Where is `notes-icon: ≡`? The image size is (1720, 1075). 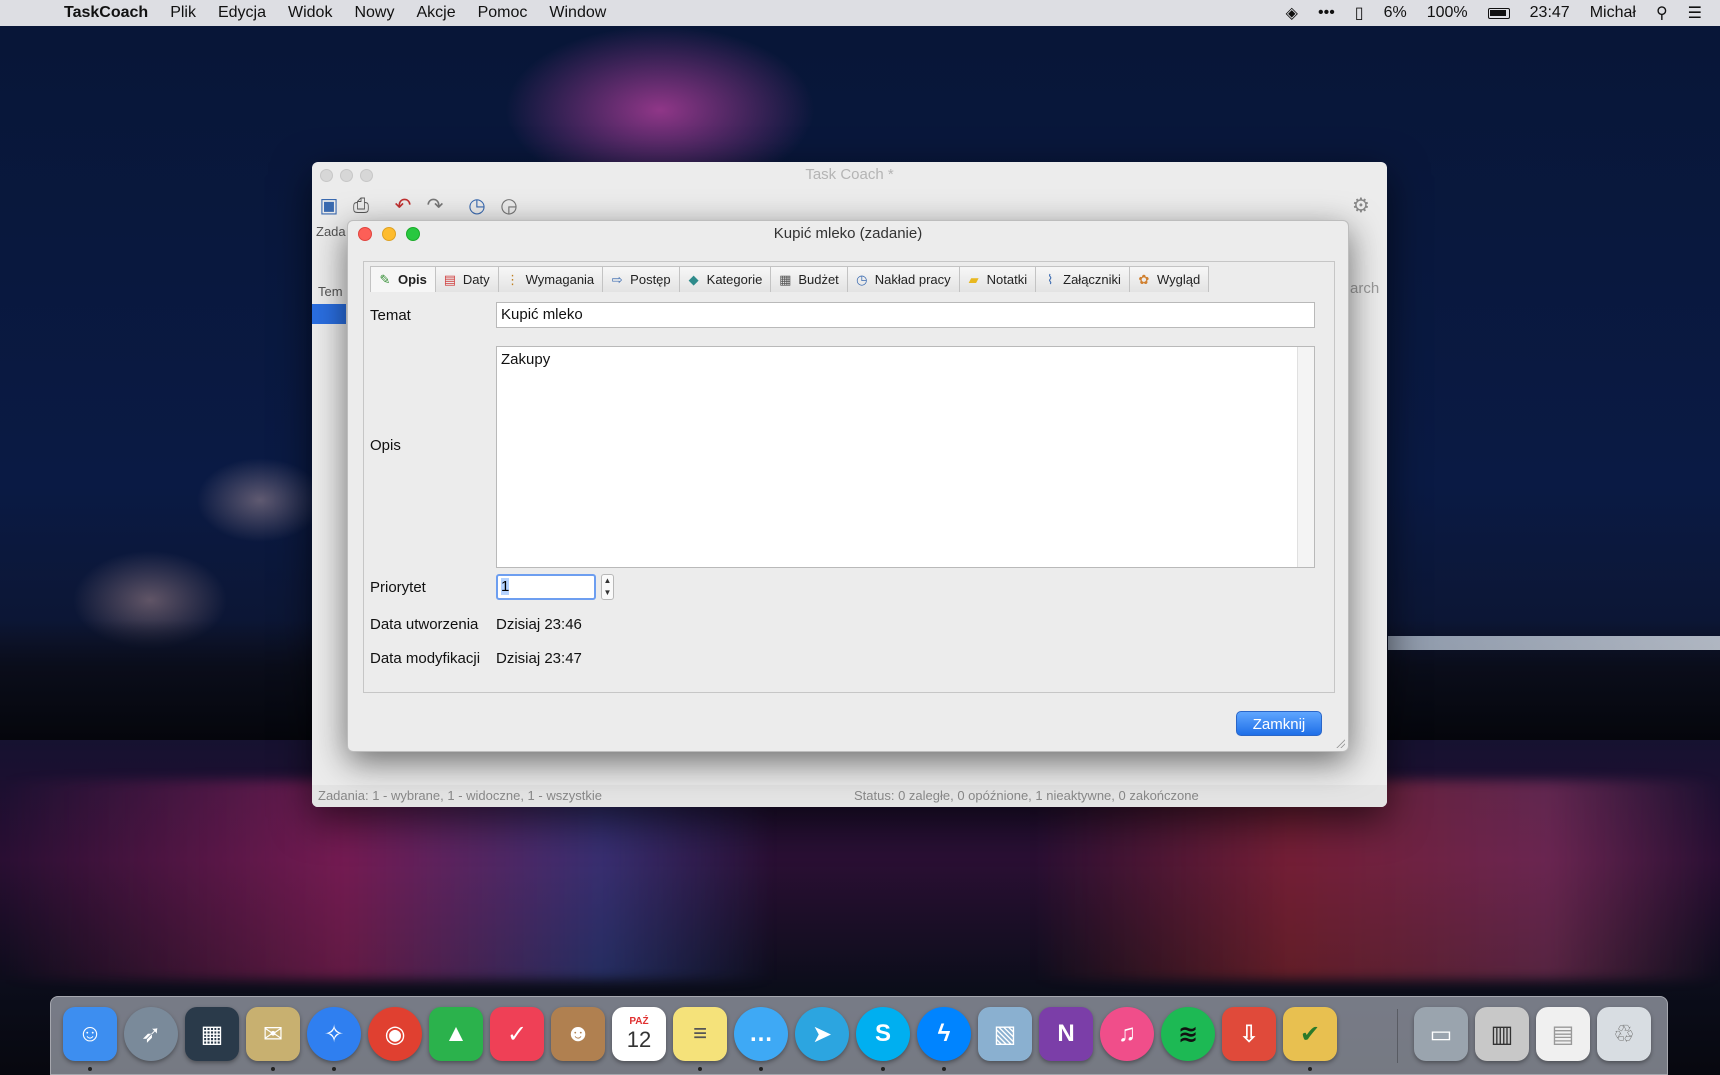
notes-icon: ≡ is located at coordinates (700, 1034).